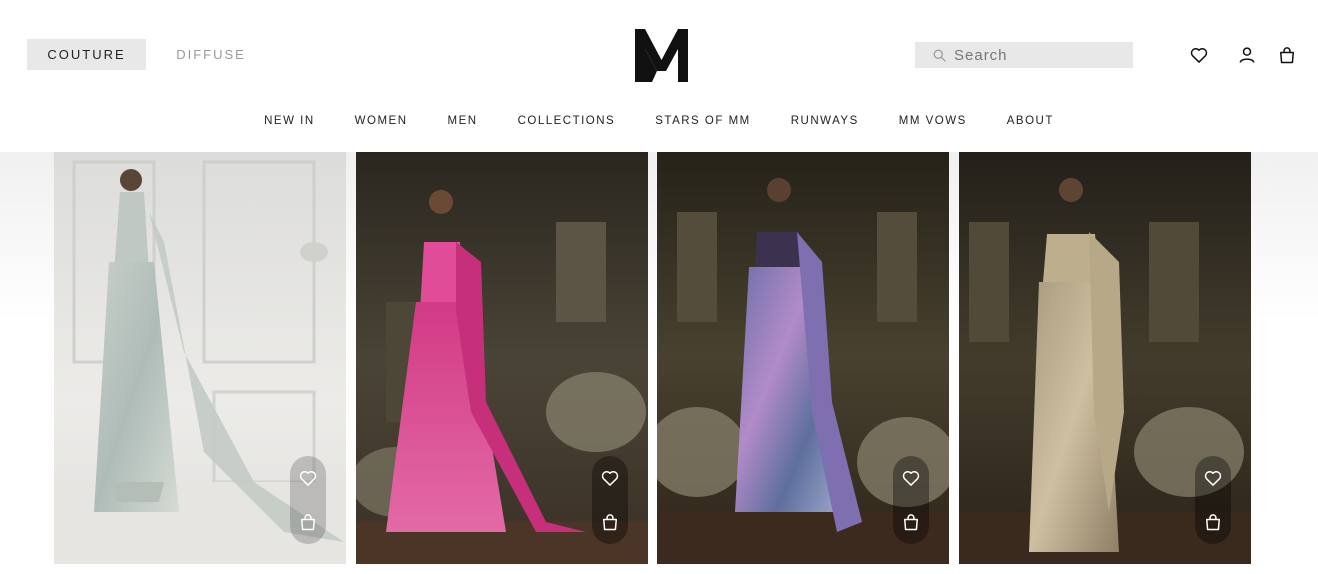 This screenshot has width=1318, height=574. Describe the element at coordinates (939, 55) in the screenshot. I see `search-icon` at that location.